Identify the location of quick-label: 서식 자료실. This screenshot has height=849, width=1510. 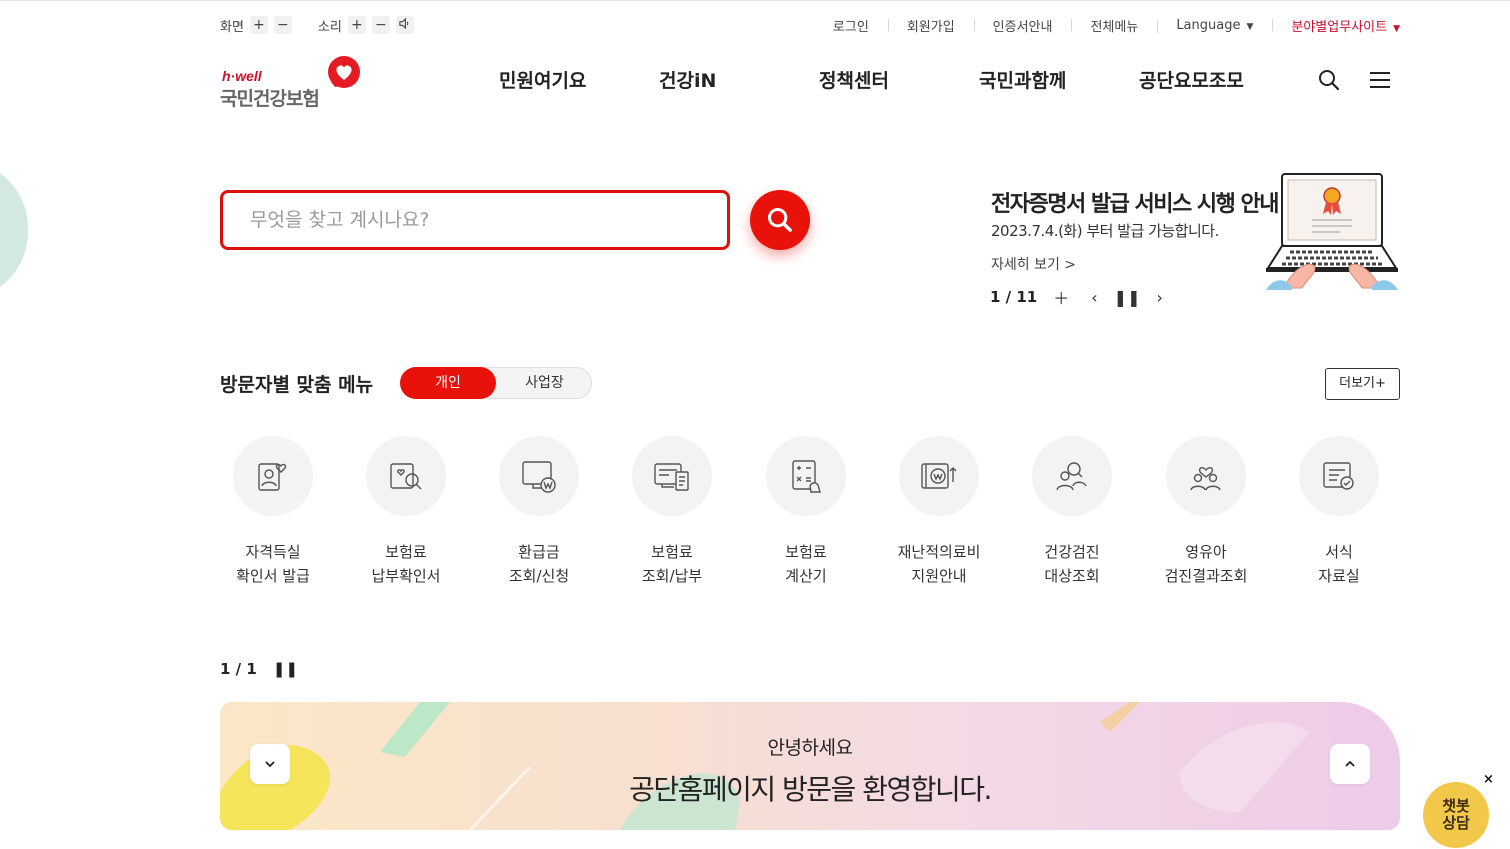
(1339, 564).